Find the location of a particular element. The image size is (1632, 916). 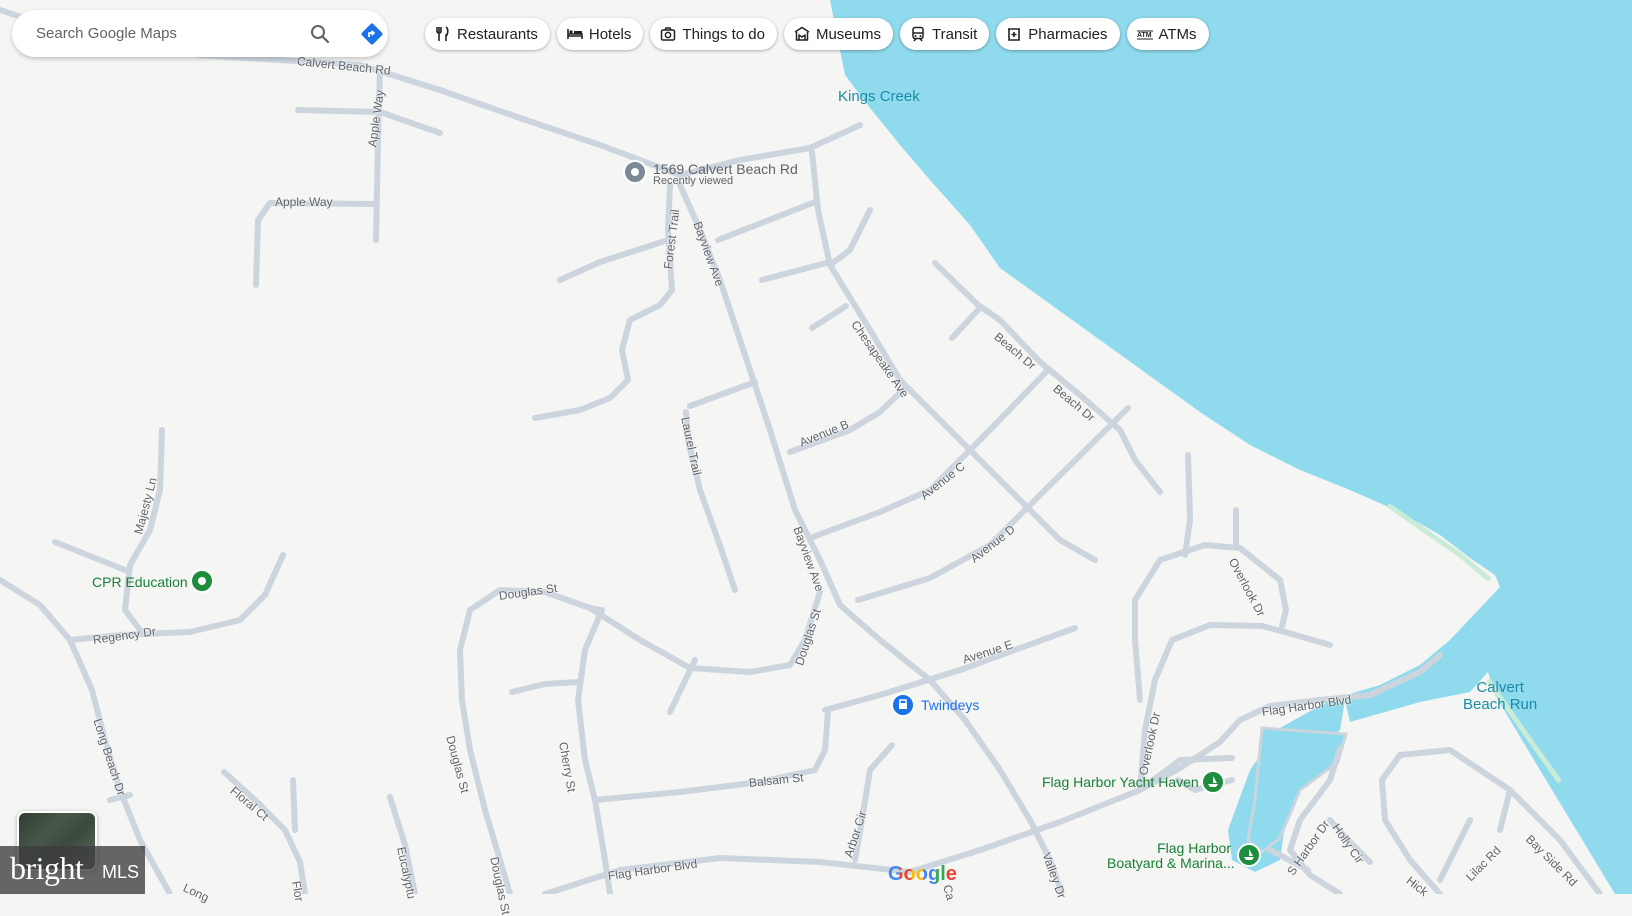

boatyard-line1: Flag Harbor is located at coordinates (1194, 848).